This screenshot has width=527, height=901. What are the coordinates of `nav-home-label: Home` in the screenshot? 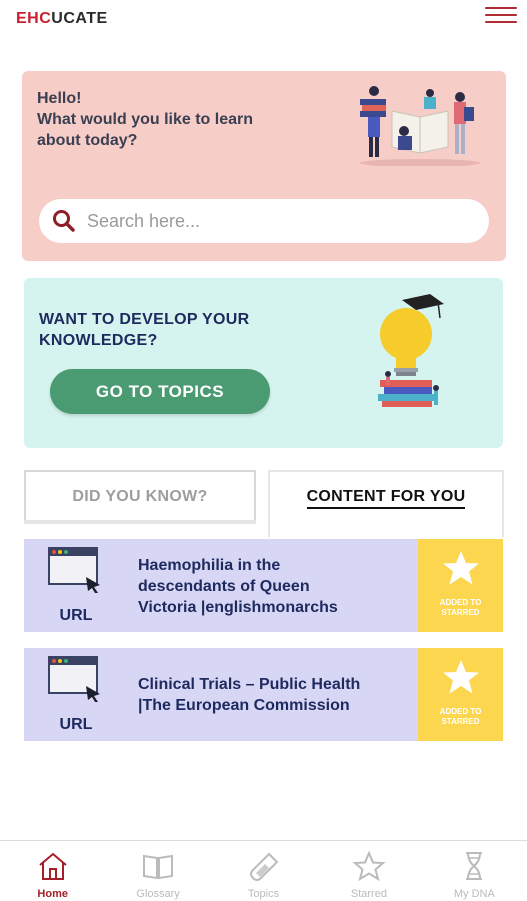 It's located at (52, 894).